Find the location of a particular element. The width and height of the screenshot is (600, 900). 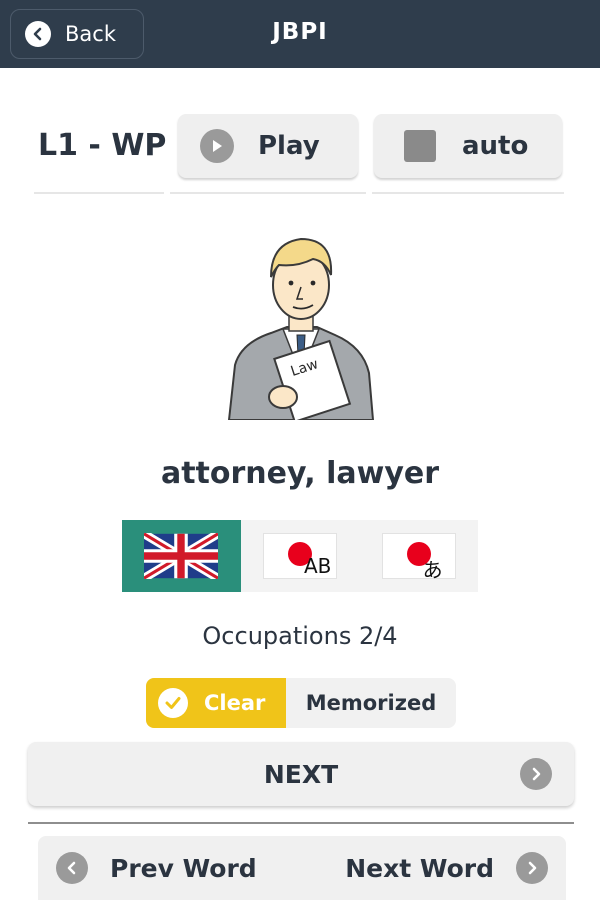

uk-flag-icon is located at coordinates (181, 556).